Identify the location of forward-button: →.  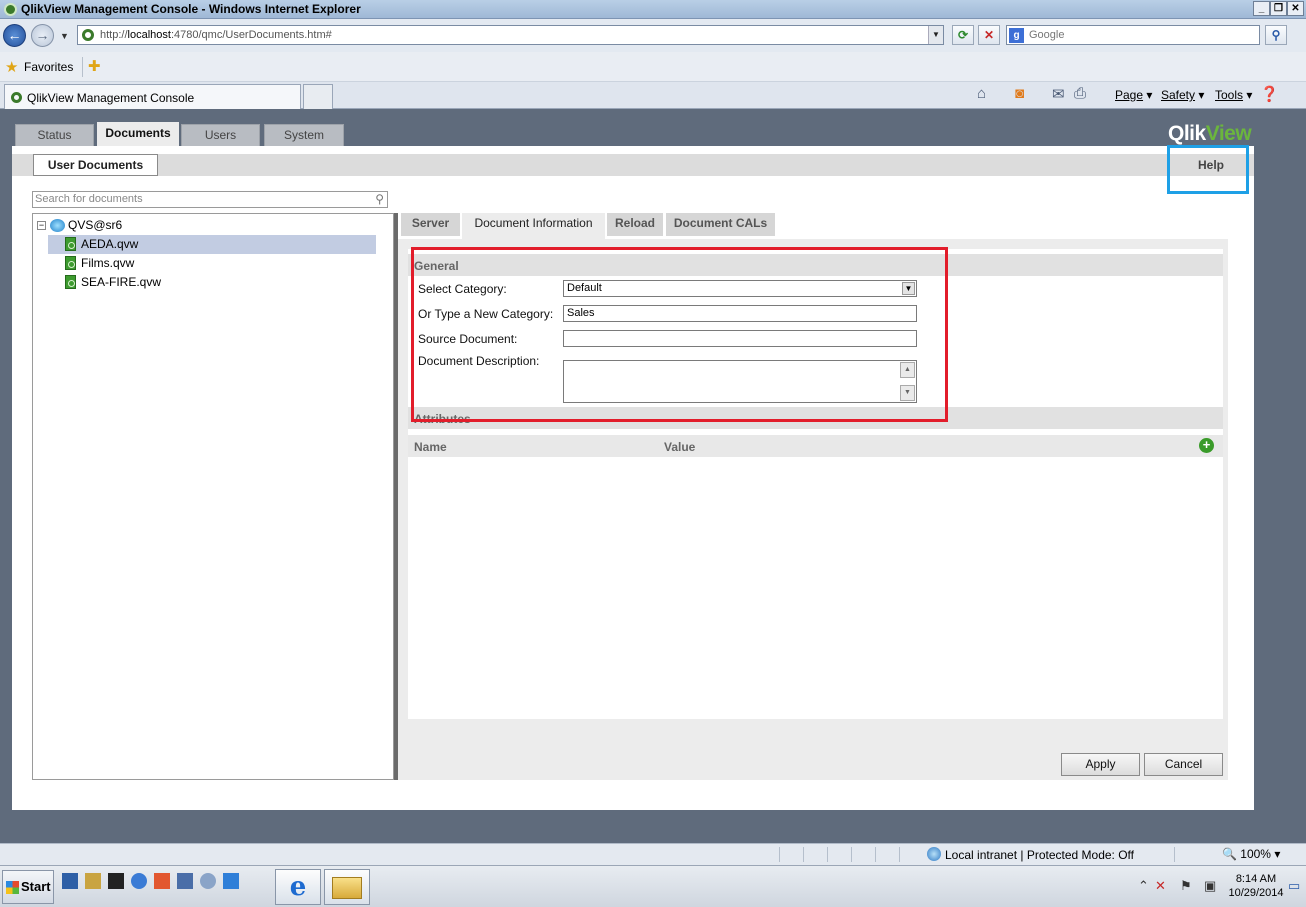
(42, 35).